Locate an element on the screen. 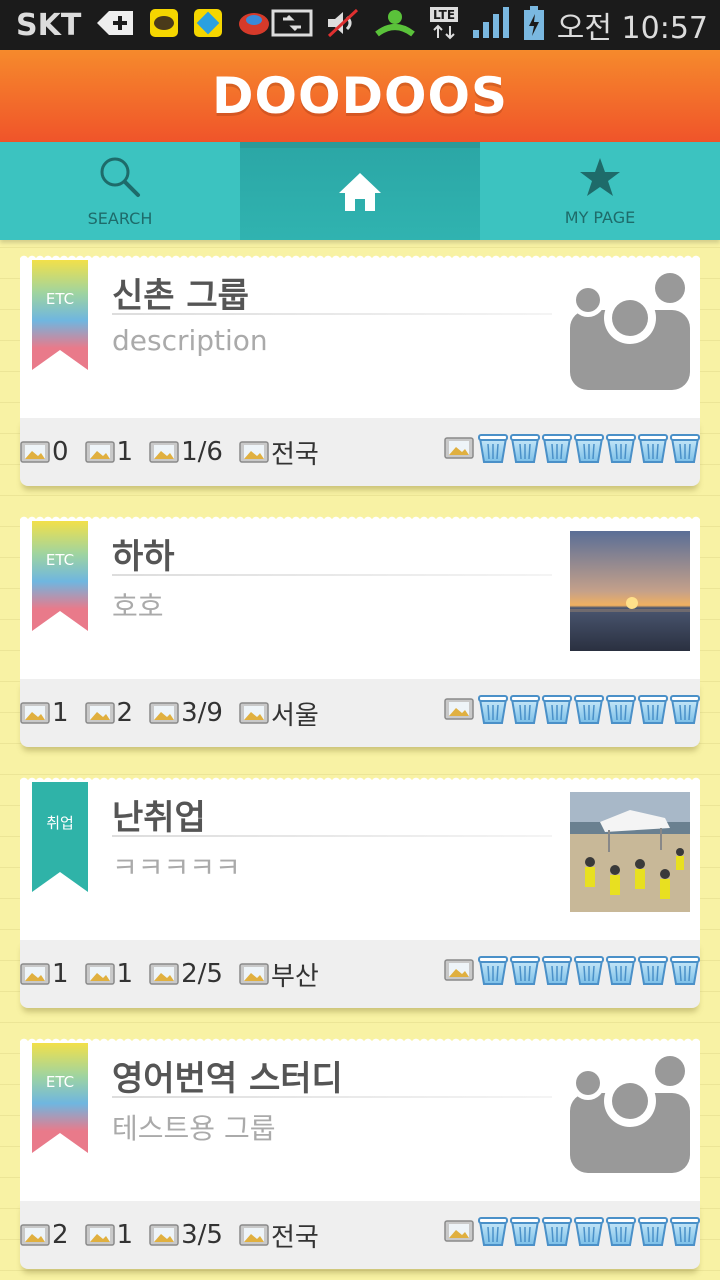 The image size is (720, 1280). call-icon is located at coordinates (395, 25).